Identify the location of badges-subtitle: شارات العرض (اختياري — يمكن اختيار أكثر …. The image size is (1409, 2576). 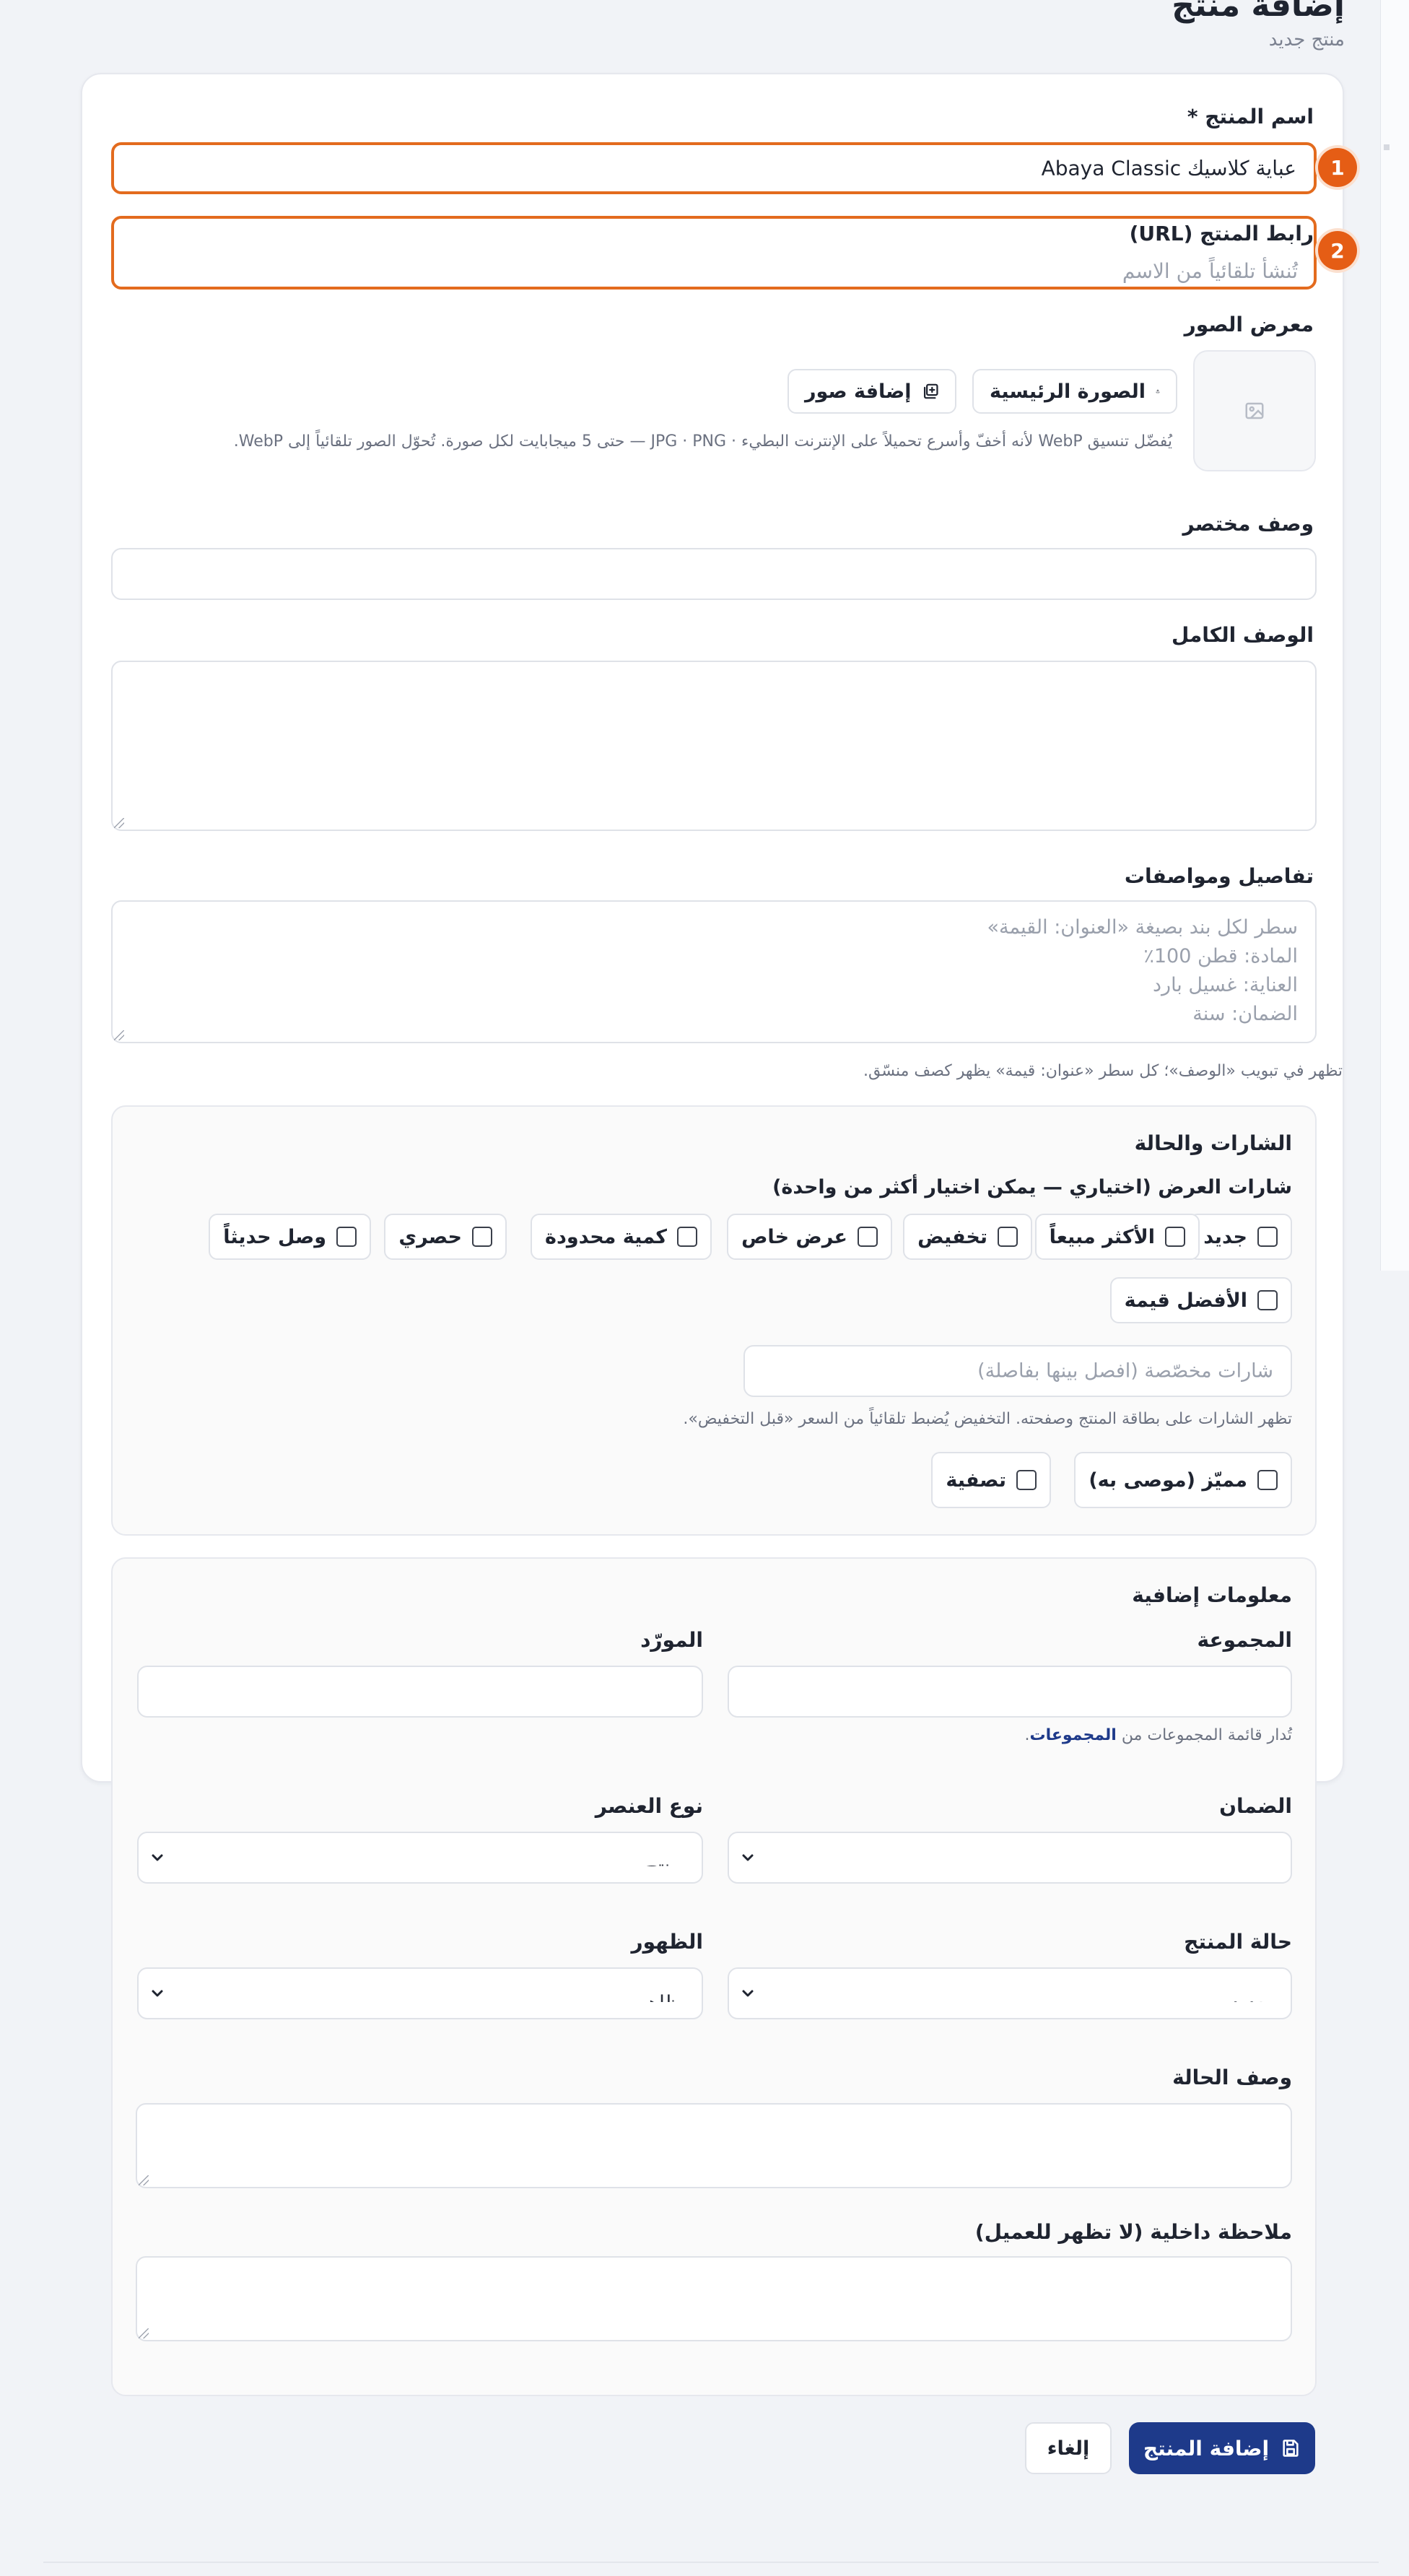
(1032, 1187).